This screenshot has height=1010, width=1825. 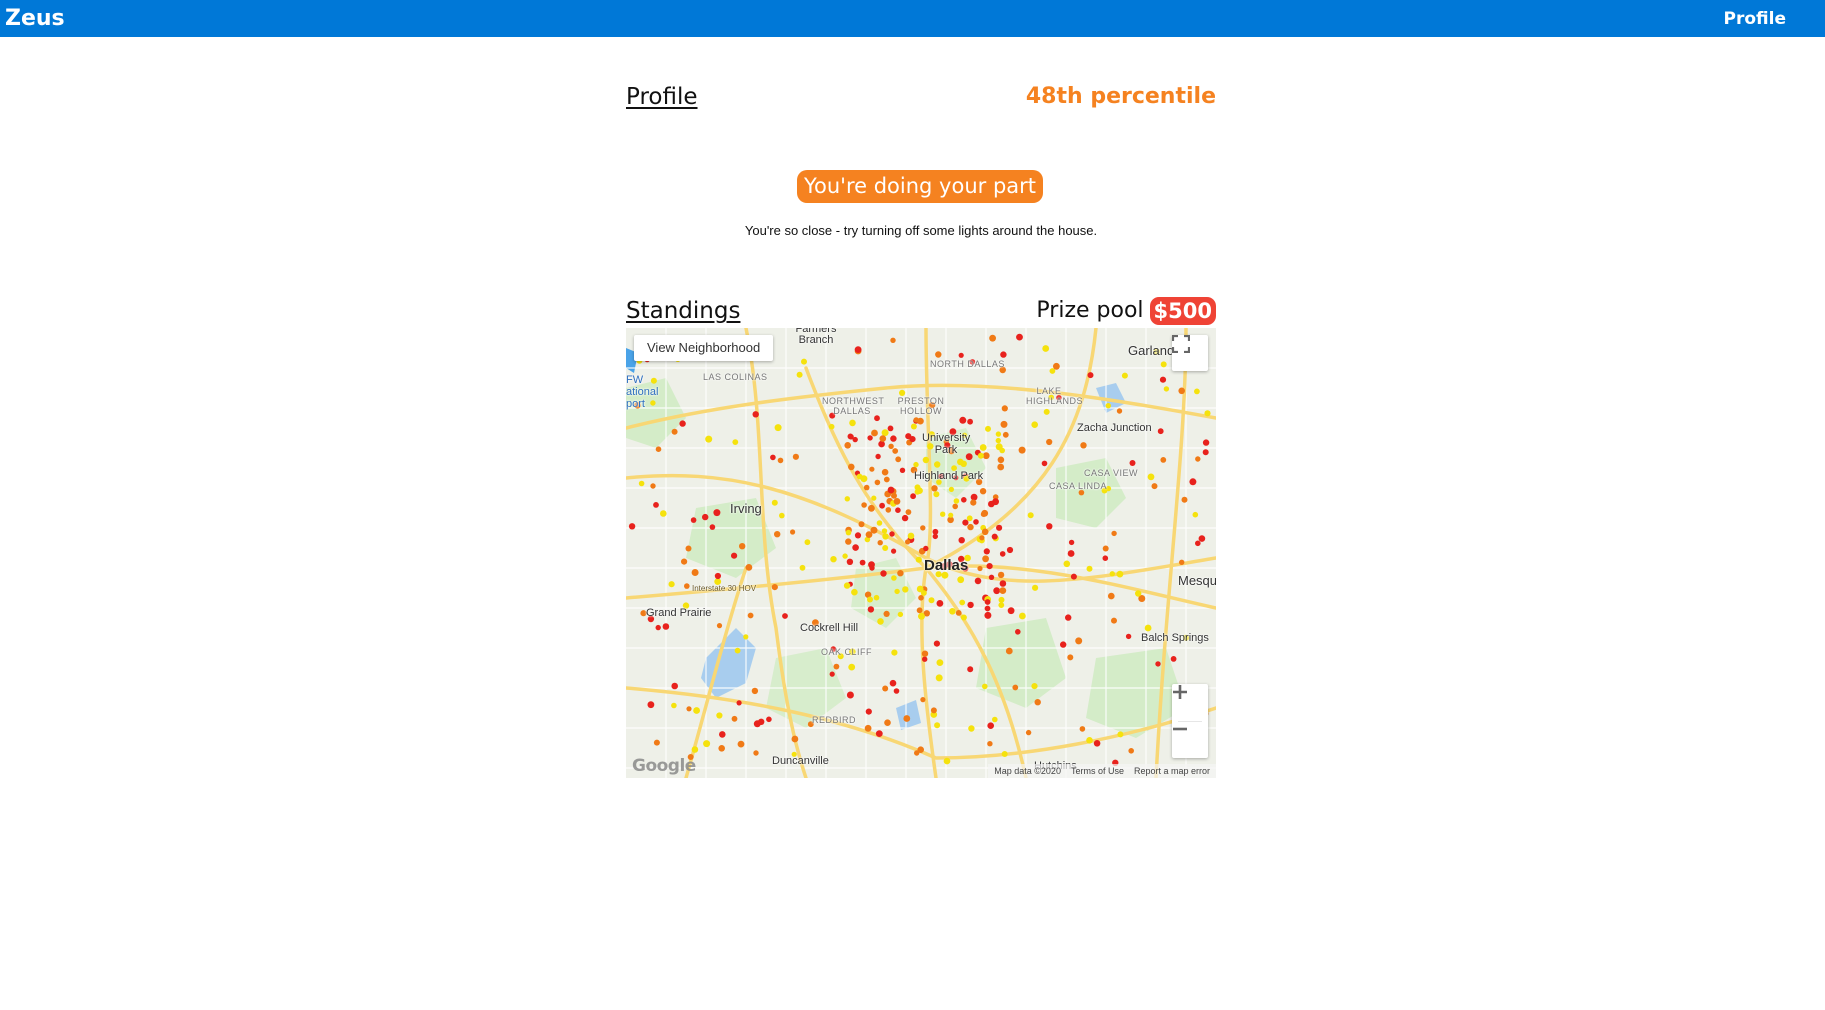 What do you see at coordinates (35, 19) in the screenshot?
I see `brand-logo: Zeus` at bounding box center [35, 19].